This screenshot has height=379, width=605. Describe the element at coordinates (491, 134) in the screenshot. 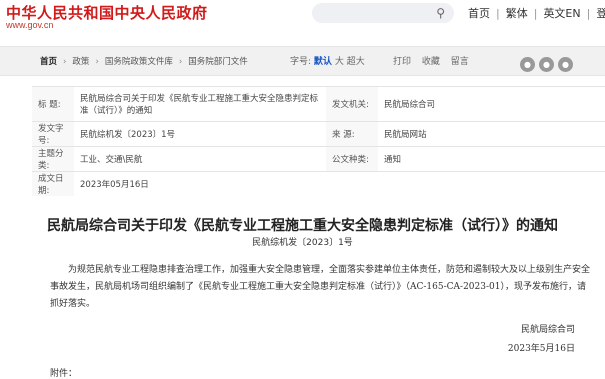

I see `meta-source-value: 民航局网站` at that location.